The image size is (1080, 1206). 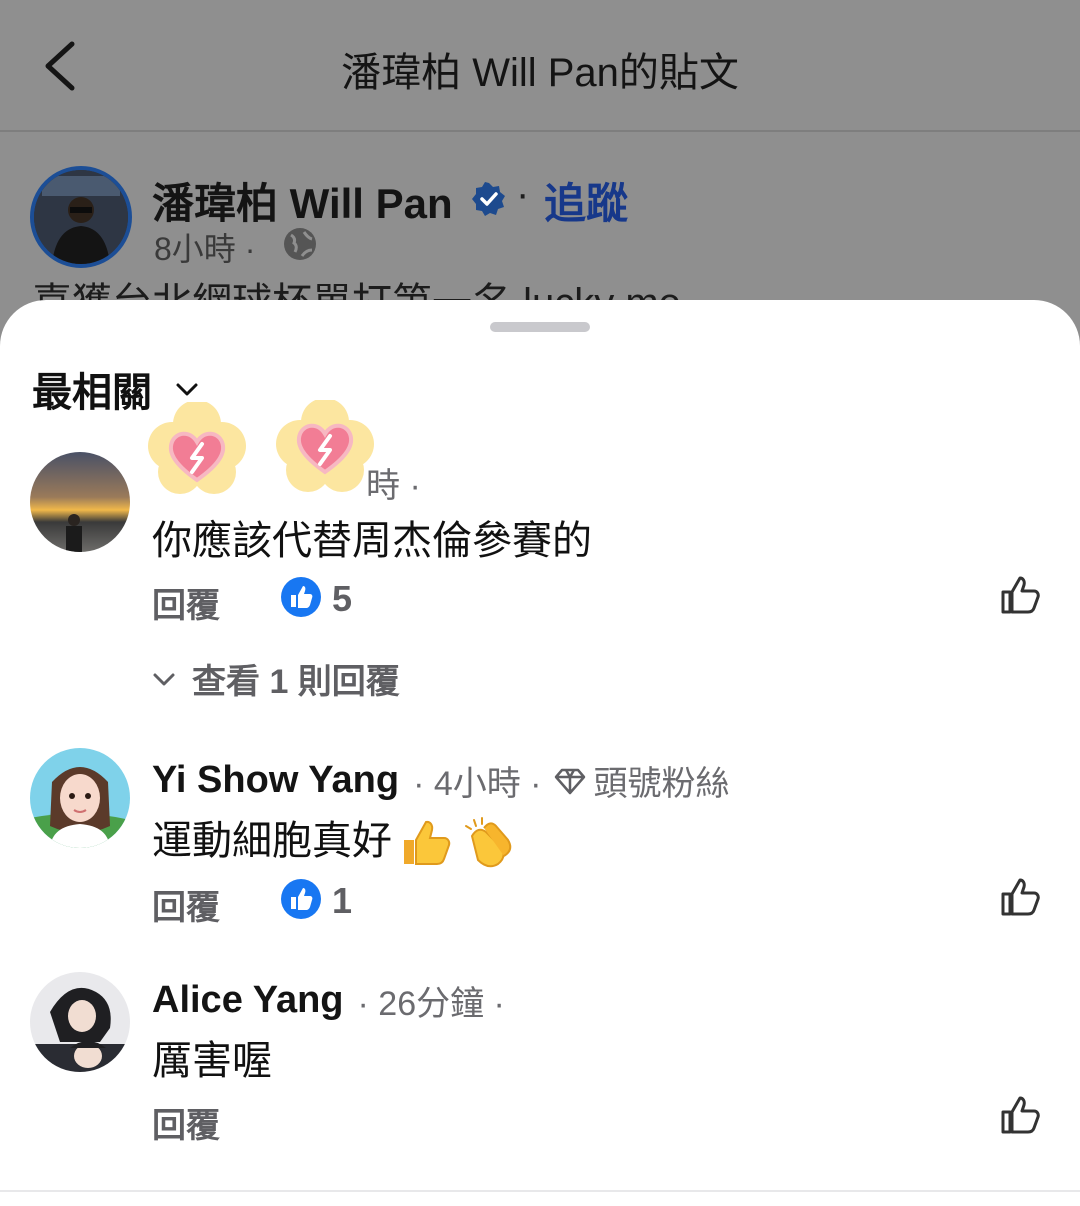 I want to click on comment-text: 運動細胞真好, so click(x=334, y=839).